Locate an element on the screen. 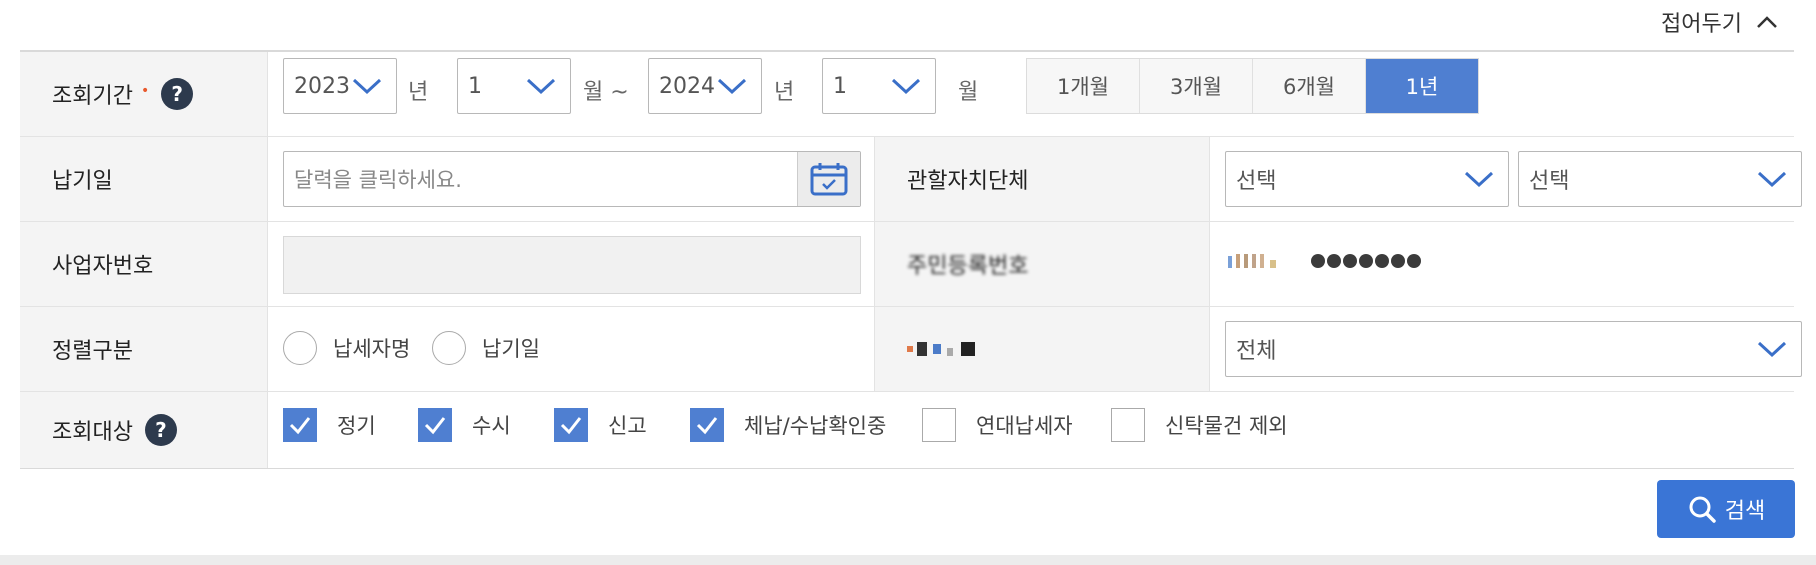  label-business-no: 사업자번호 is located at coordinates (144, 264).